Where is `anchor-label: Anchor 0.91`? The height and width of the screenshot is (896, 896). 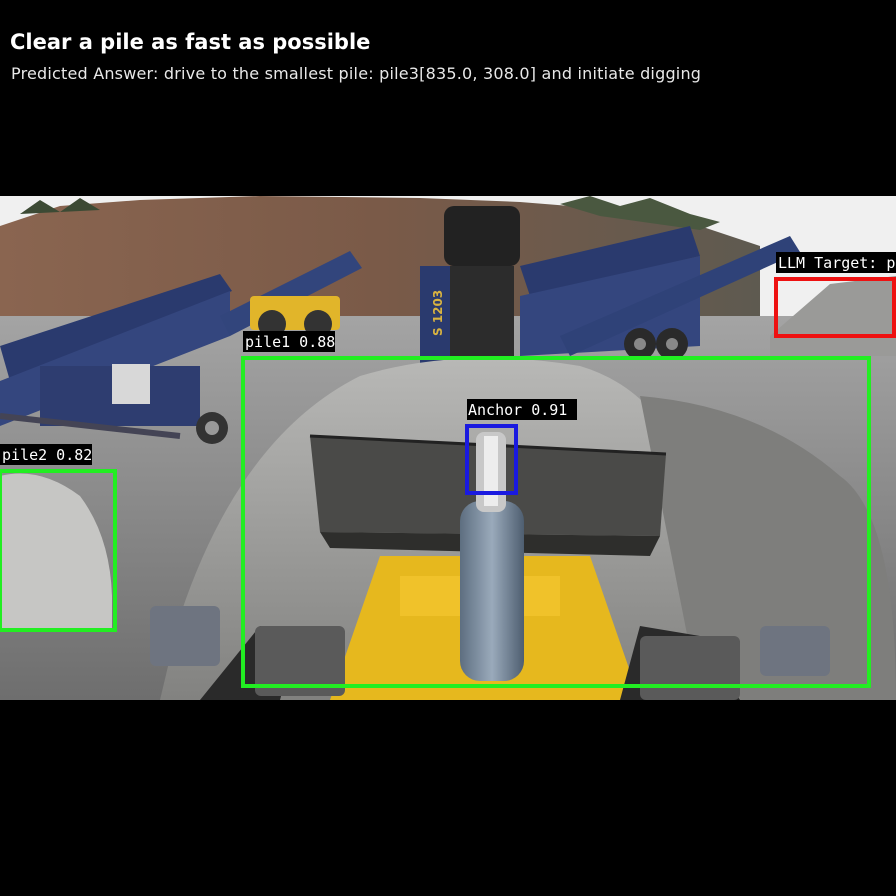 anchor-label: Anchor 0.91 is located at coordinates (517, 410).